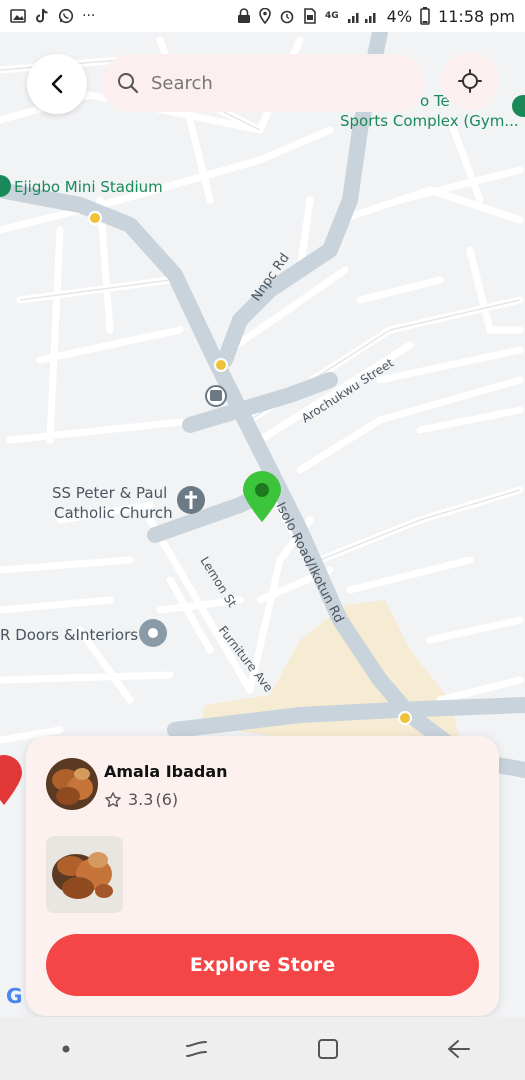 The height and width of the screenshot is (1080, 525). Describe the element at coordinates (287, 17) in the screenshot. I see `alarm-icon` at that location.